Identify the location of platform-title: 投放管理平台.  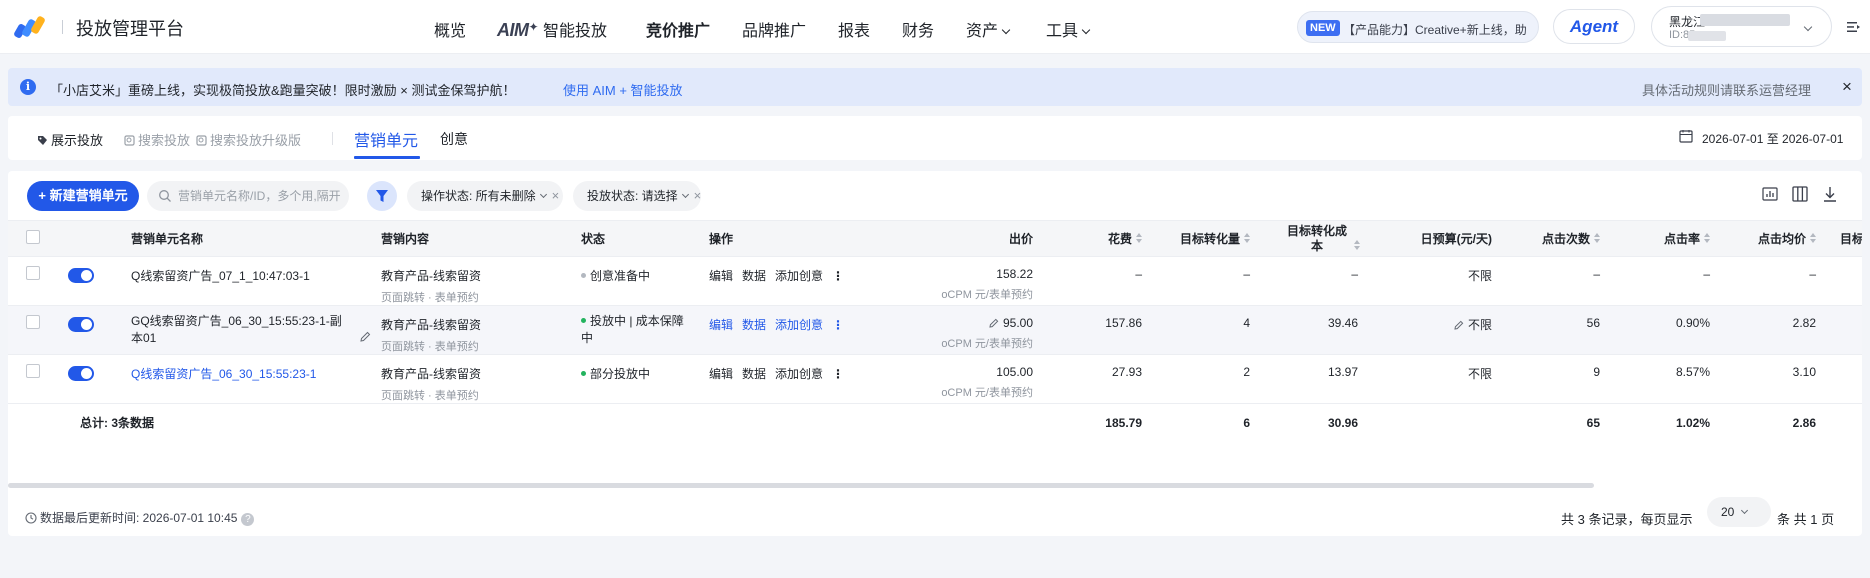
(130, 29).